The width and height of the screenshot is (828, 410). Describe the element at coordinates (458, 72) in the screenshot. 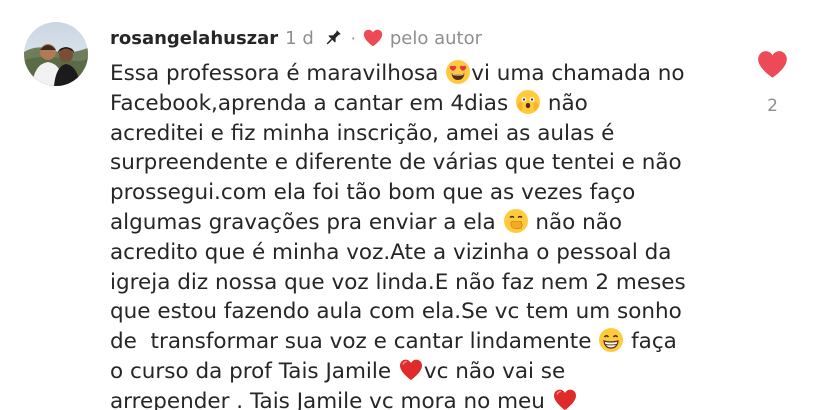

I see `heart-eyes-emoji` at that location.